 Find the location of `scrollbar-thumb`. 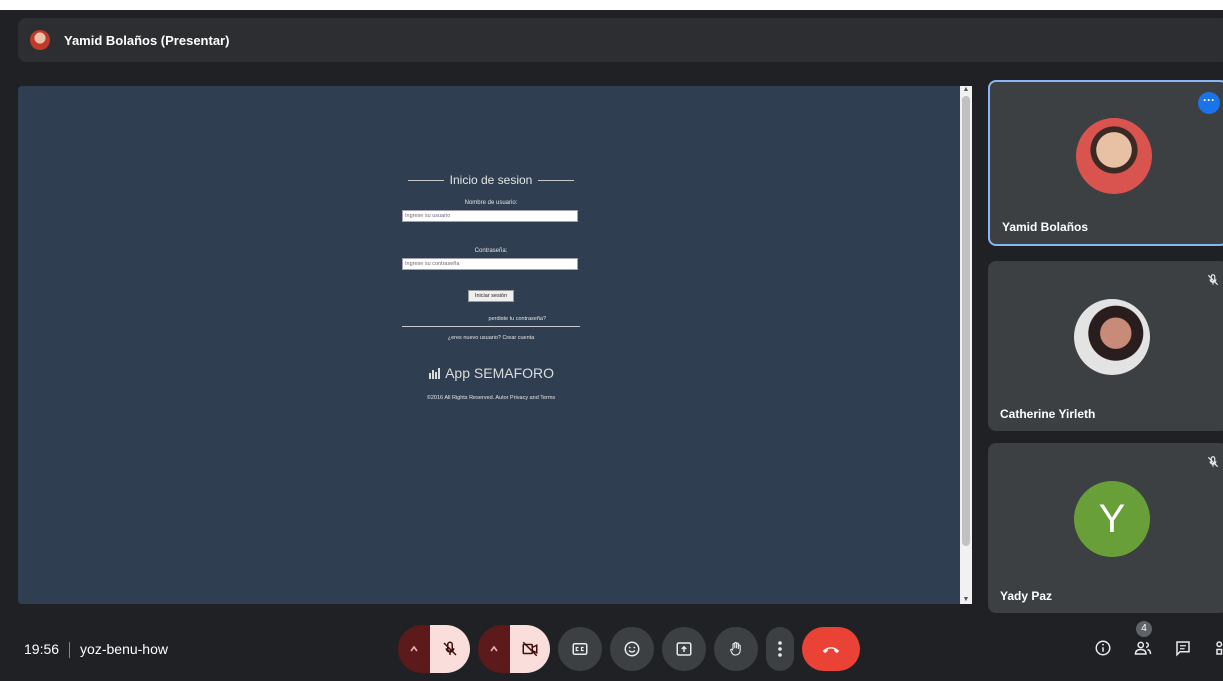

scrollbar-thumb is located at coordinates (966, 321).